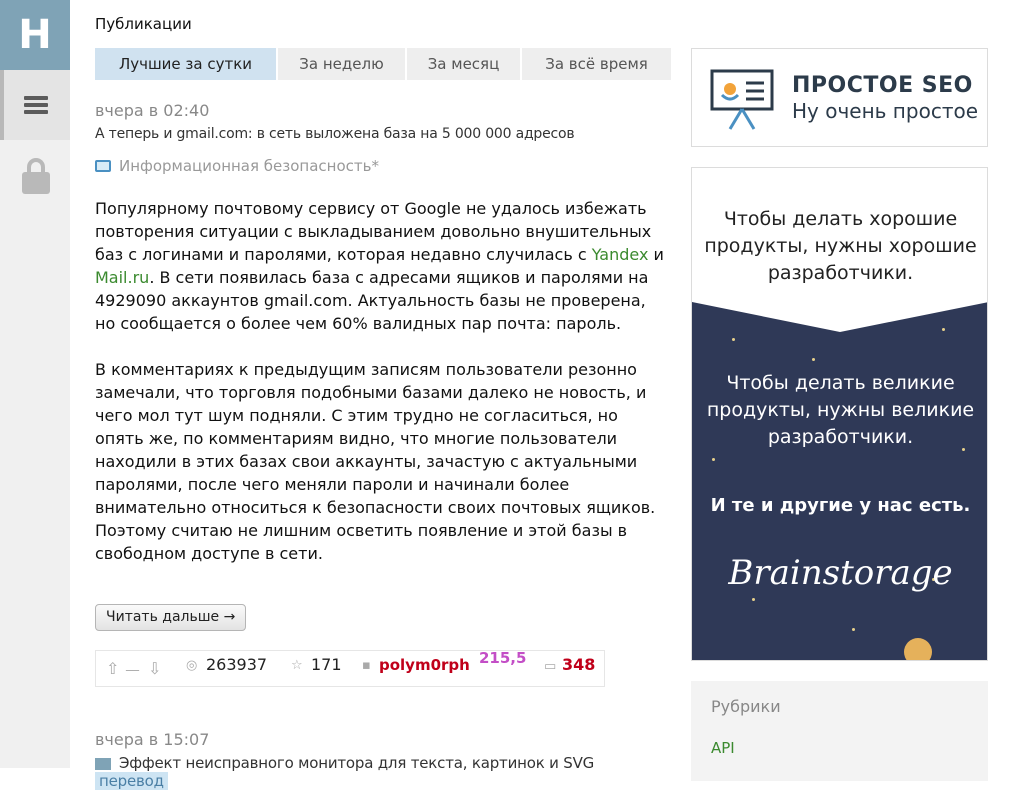  I want to click on ad-text-bold: И те и другие у нас есть., so click(840, 505).